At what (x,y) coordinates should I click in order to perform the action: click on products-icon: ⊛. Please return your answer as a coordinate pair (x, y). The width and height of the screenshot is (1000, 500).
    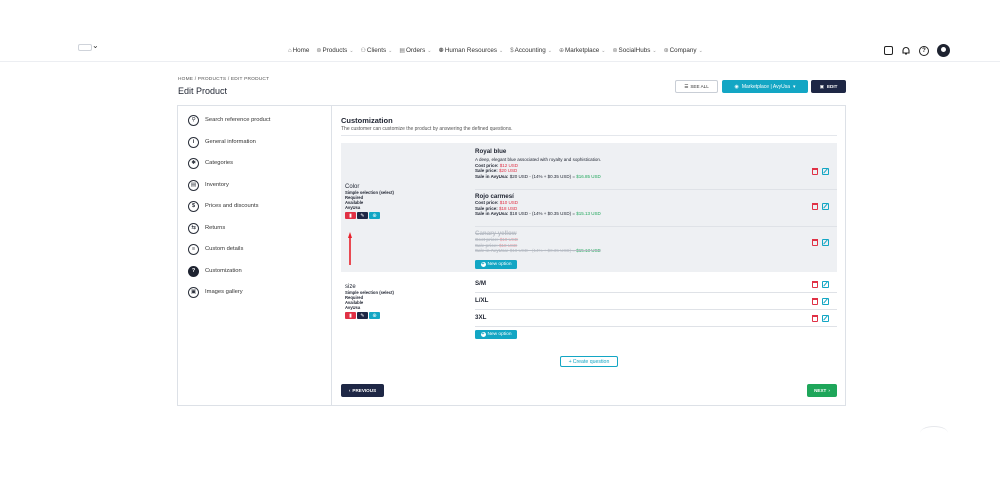
    Looking at the image, I should click on (319, 51).